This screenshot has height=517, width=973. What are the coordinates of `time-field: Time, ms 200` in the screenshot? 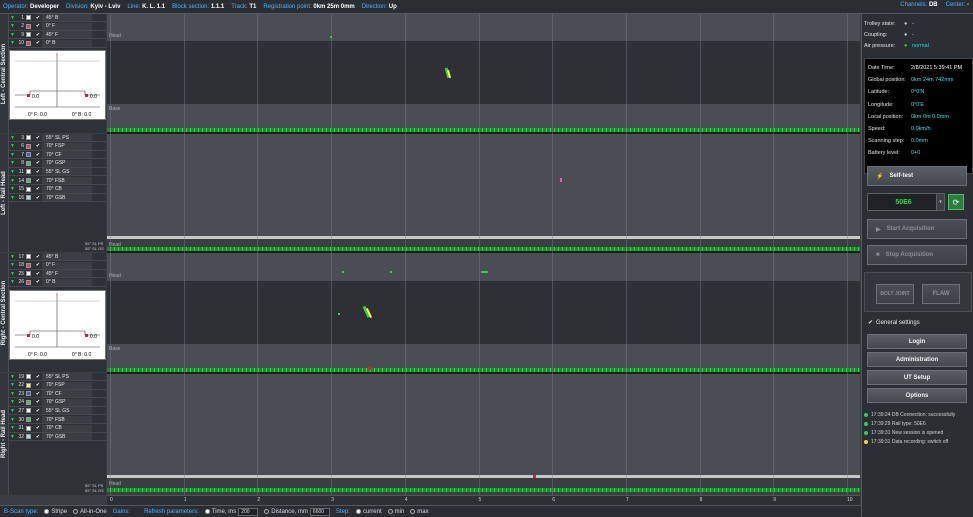 It's located at (231, 511).